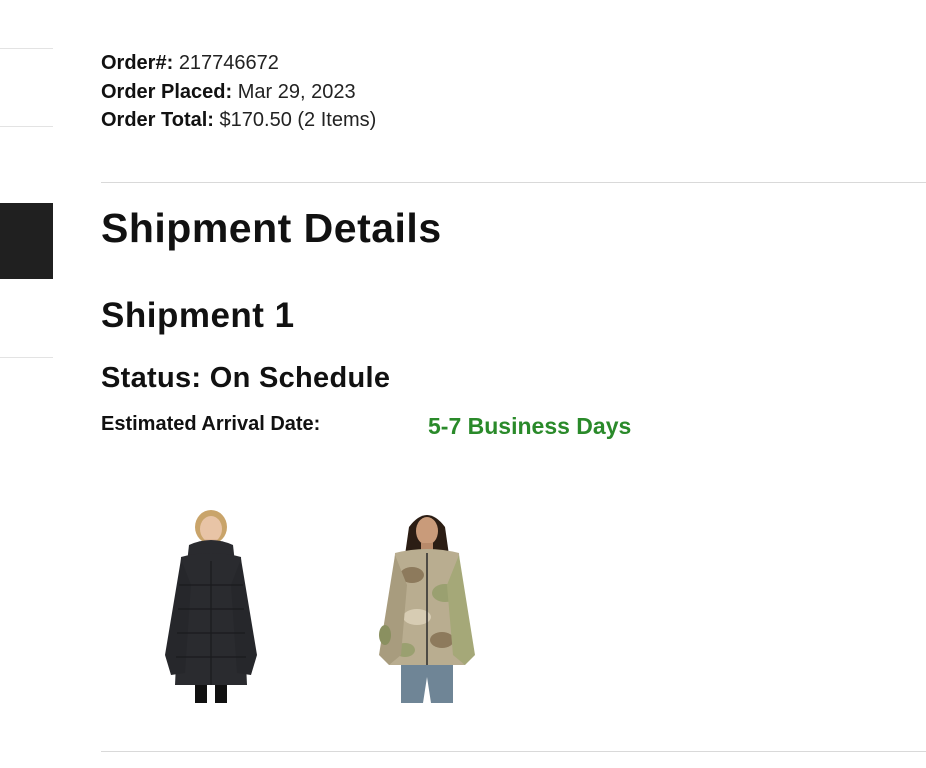  What do you see at coordinates (530, 426) in the screenshot?
I see `estimated-arrival-value: 5-7 Business Days` at bounding box center [530, 426].